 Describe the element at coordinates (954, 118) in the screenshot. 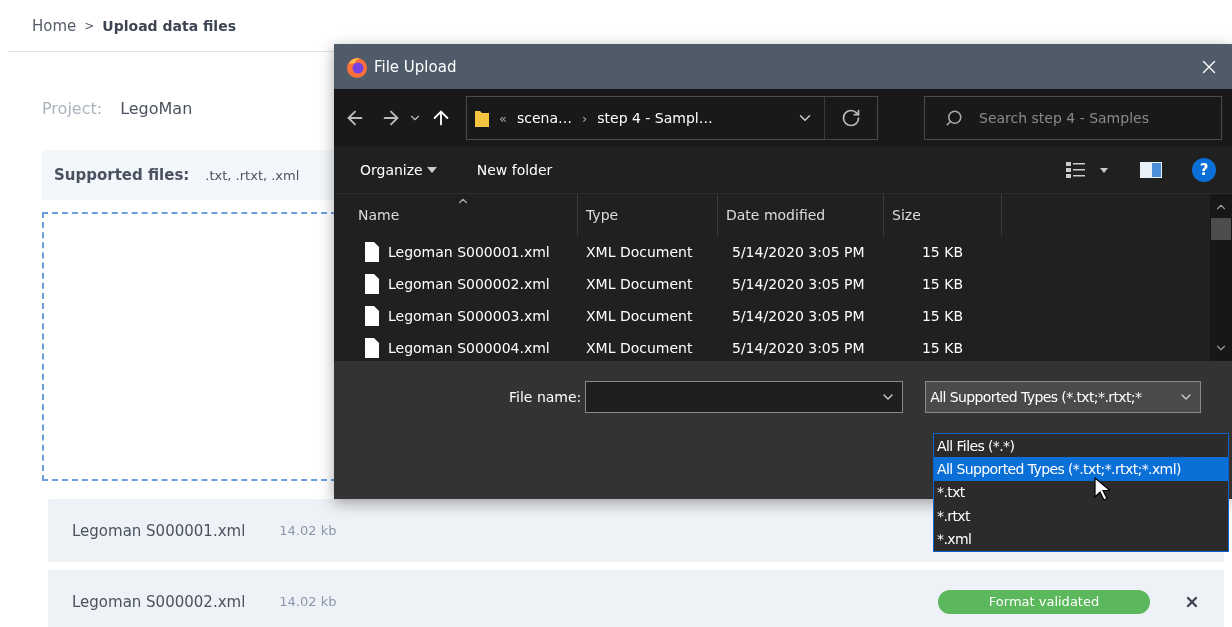

I see `search-icon` at that location.